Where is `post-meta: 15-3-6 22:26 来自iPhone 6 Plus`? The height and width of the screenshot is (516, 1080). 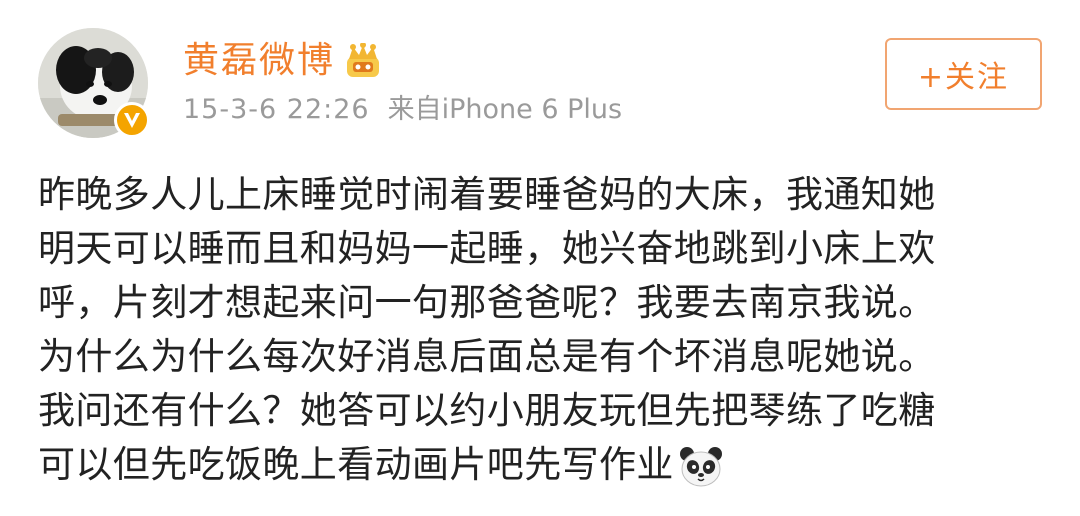 post-meta: 15-3-6 22:26 来自iPhone 6 Plus is located at coordinates (402, 110).